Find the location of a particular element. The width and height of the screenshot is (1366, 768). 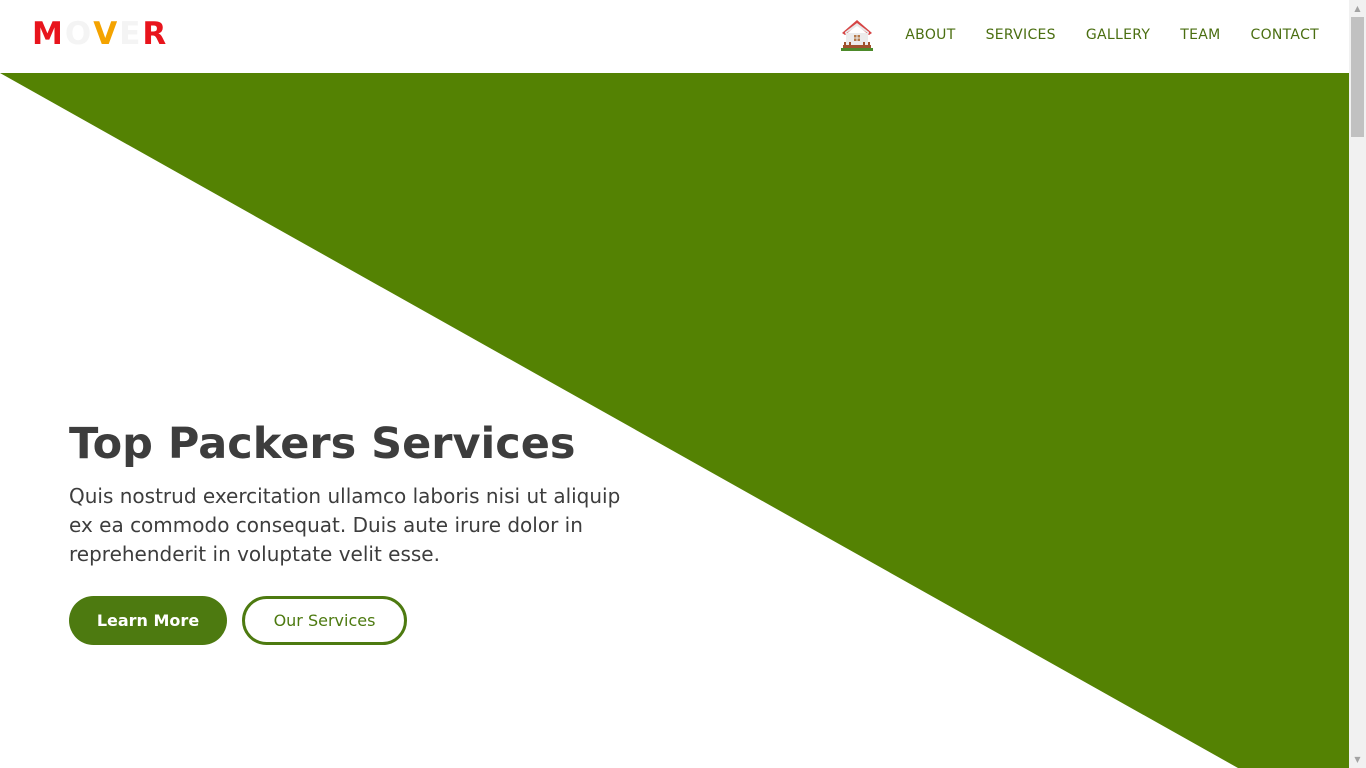

scrollbar-thumb is located at coordinates (1357, 77).